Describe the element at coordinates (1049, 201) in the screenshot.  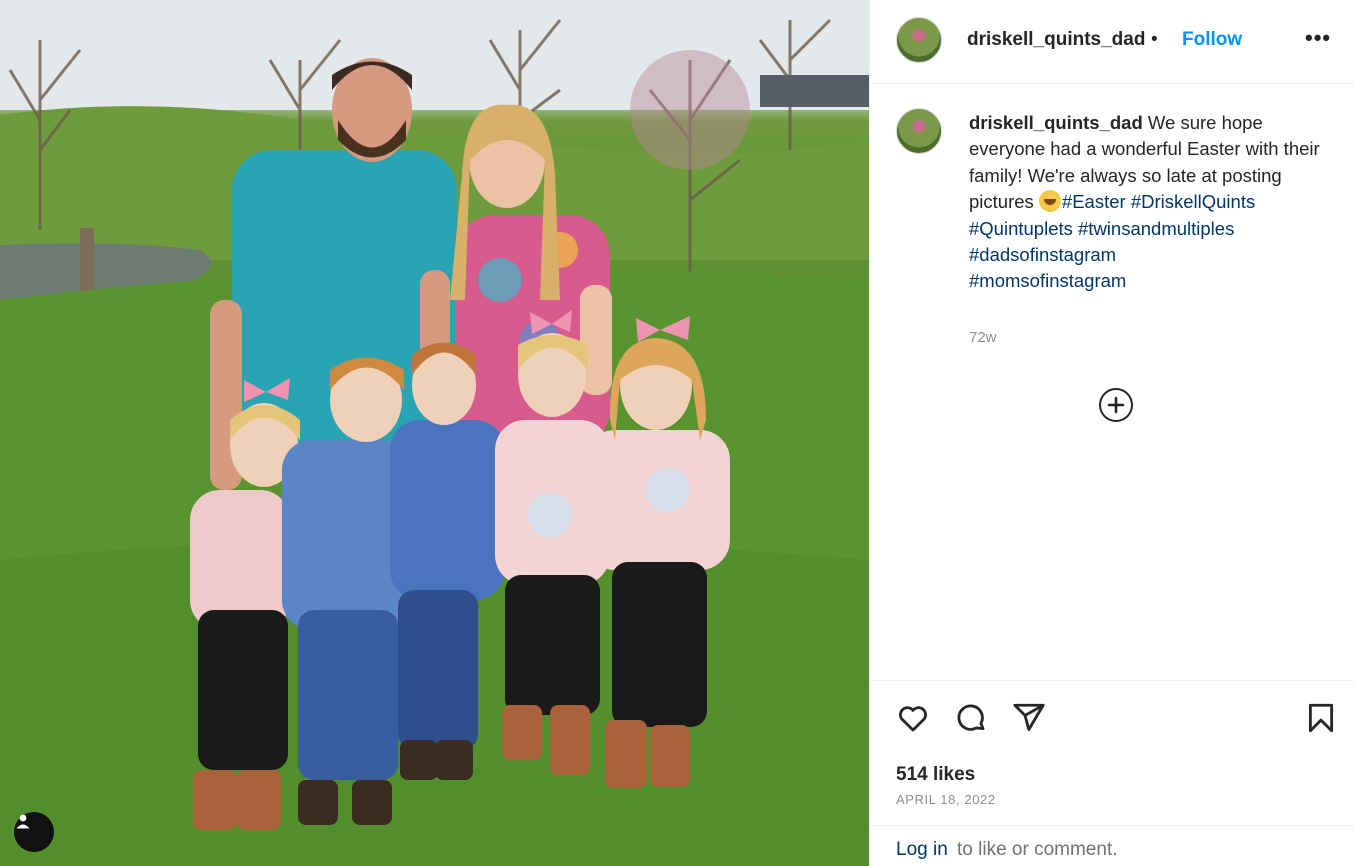
I see `laughing-face-emoji-icon` at that location.